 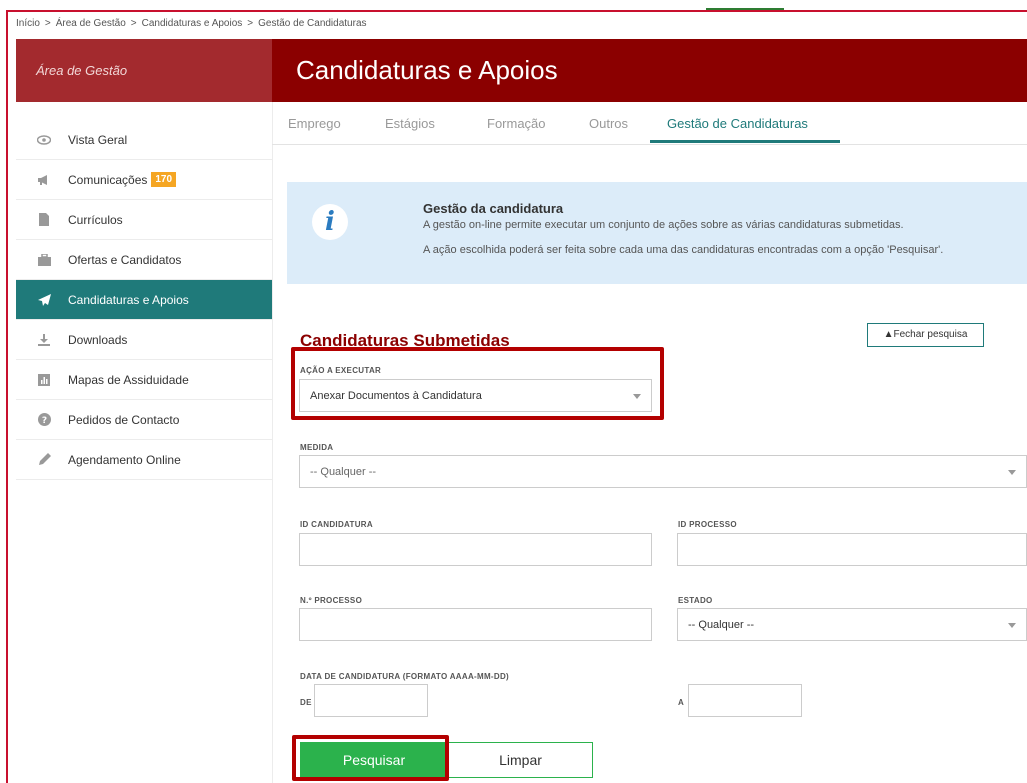 I want to click on id-processo-label: ID PROCESSO, so click(x=707, y=524).